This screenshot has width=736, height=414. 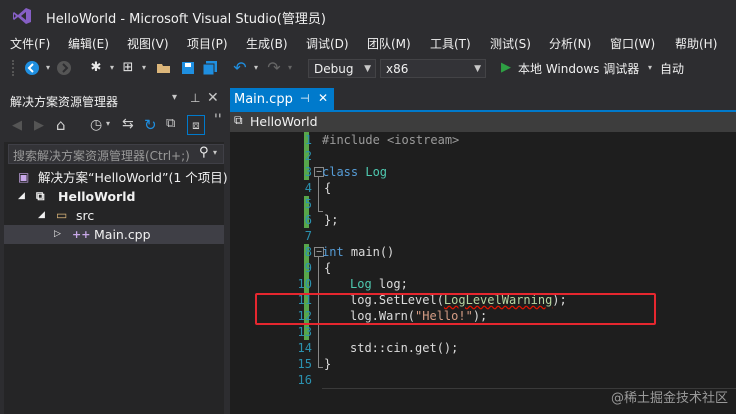 I want to click on solution-explorer-header: 解决方案资源管理器 ▾ ⊥ ✕, so click(x=114, y=100).